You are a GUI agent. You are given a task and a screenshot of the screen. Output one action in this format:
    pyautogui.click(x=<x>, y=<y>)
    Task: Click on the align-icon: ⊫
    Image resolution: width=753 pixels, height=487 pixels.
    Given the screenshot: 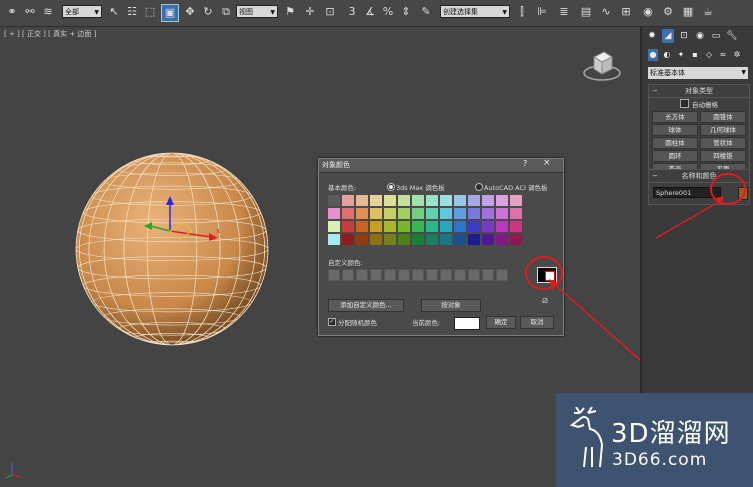 What is the action you would take?
    pyautogui.click(x=542, y=12)
    